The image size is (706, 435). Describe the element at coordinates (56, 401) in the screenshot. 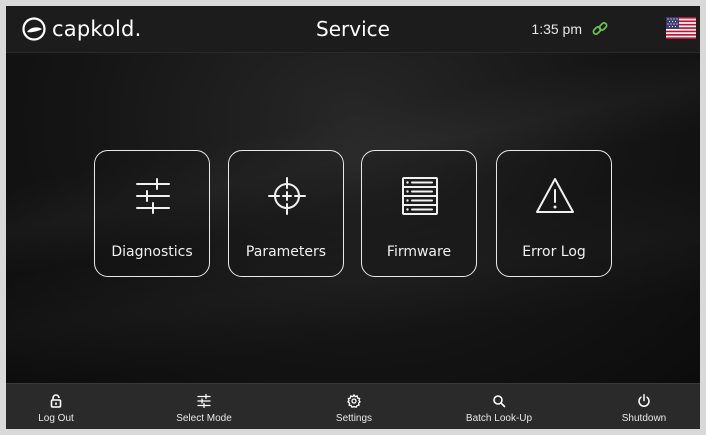

I see `unlock-icon` at that location.